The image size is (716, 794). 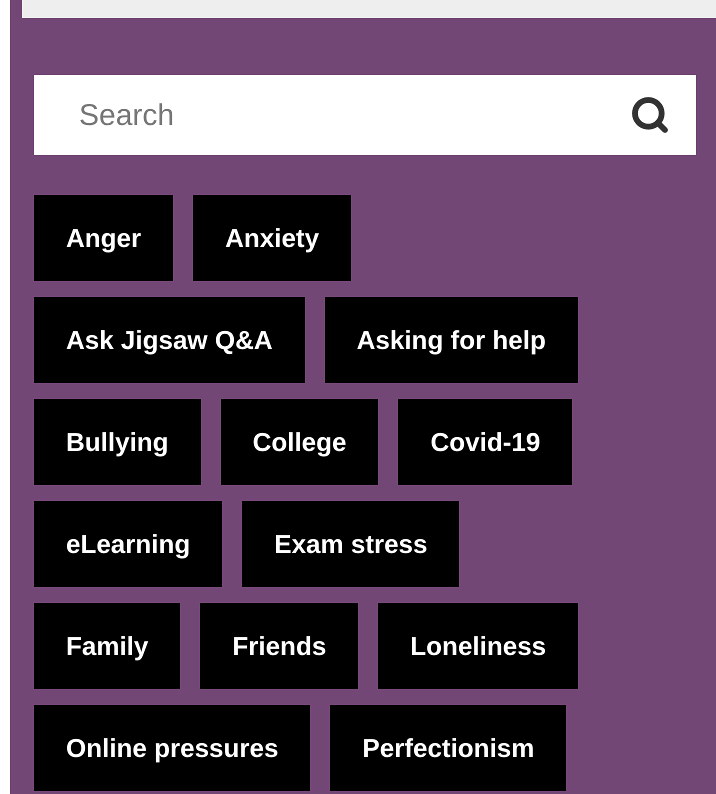 I want to click on tag-link: Asking for help, so click(x=451, y=340).